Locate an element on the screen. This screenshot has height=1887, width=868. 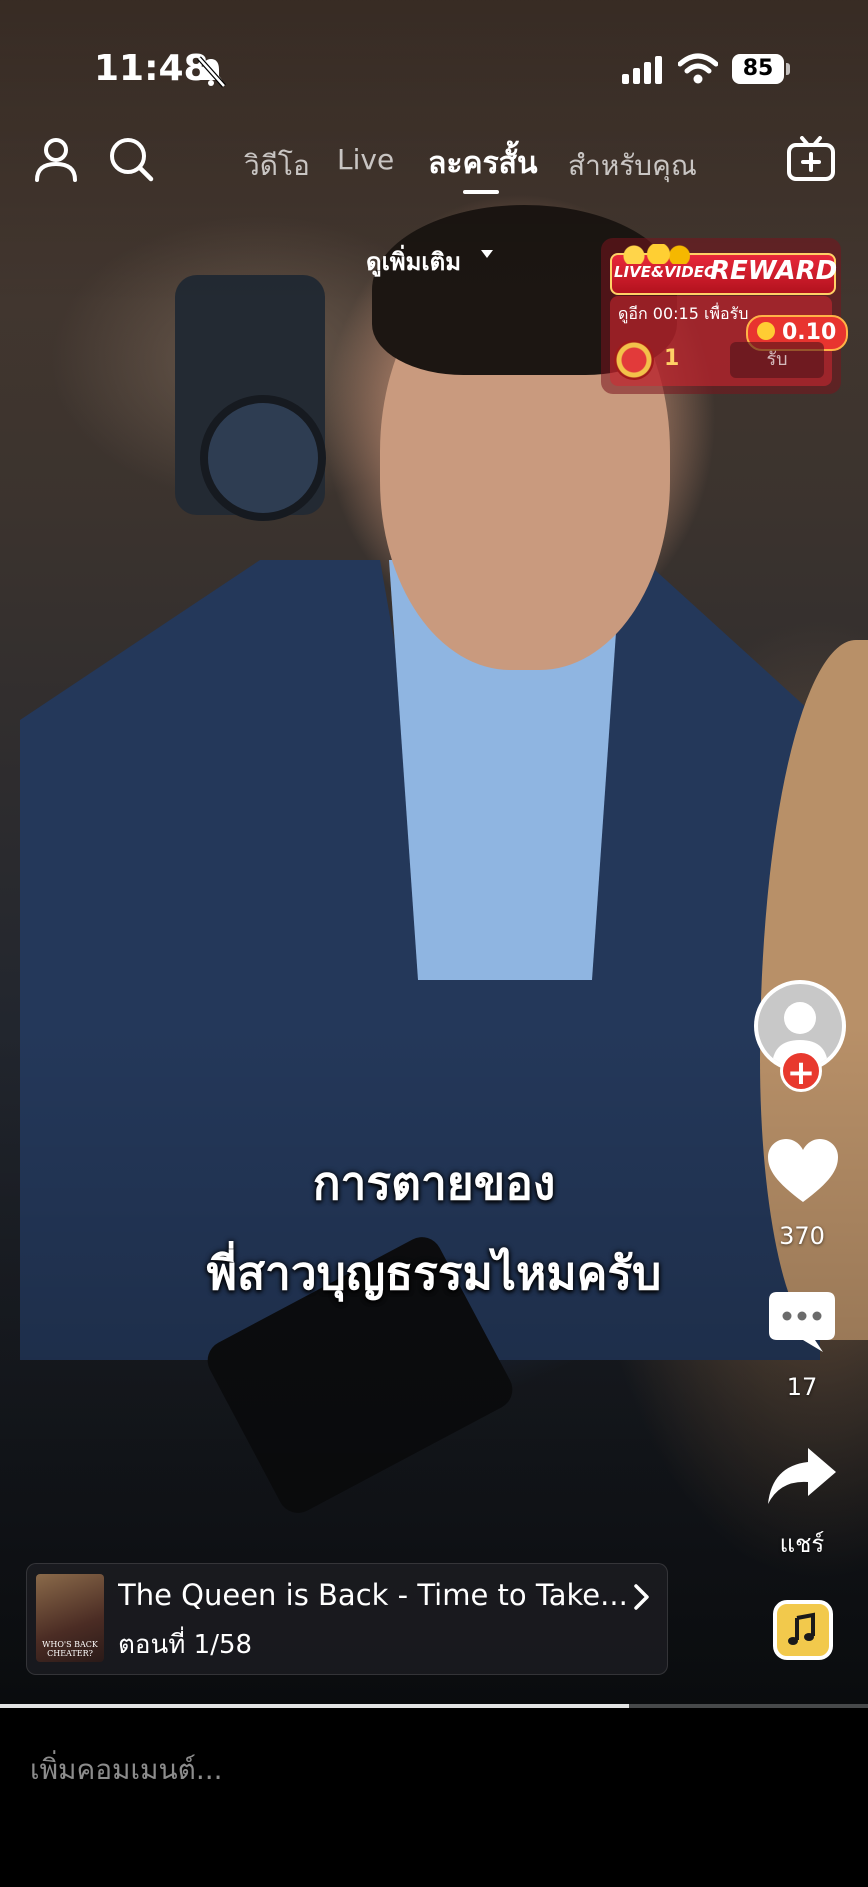
chevron-right-icon is located at coordinates (641, 1597).